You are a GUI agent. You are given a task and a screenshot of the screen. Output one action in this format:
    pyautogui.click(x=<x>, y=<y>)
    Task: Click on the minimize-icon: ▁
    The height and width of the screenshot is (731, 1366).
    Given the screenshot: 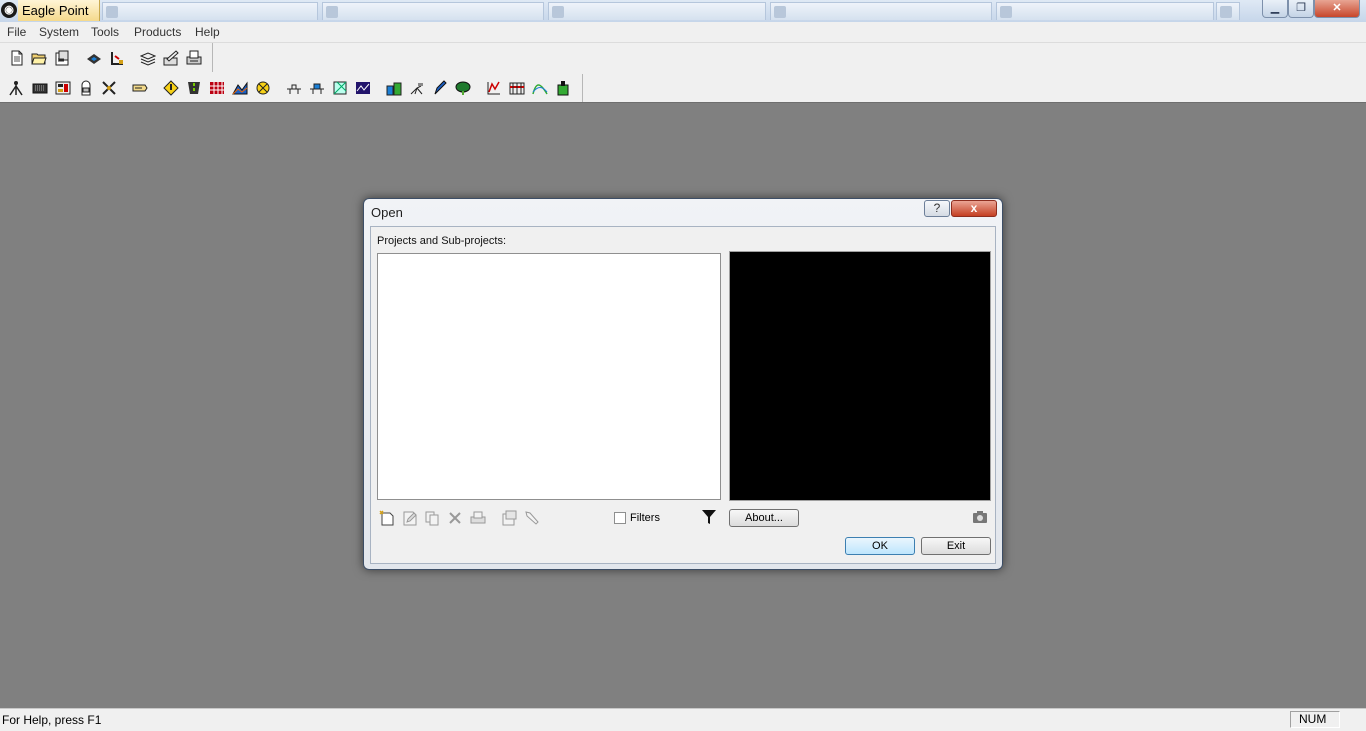 What is the action you would take?
    pyautogui.click(x=1275, y=8)
    